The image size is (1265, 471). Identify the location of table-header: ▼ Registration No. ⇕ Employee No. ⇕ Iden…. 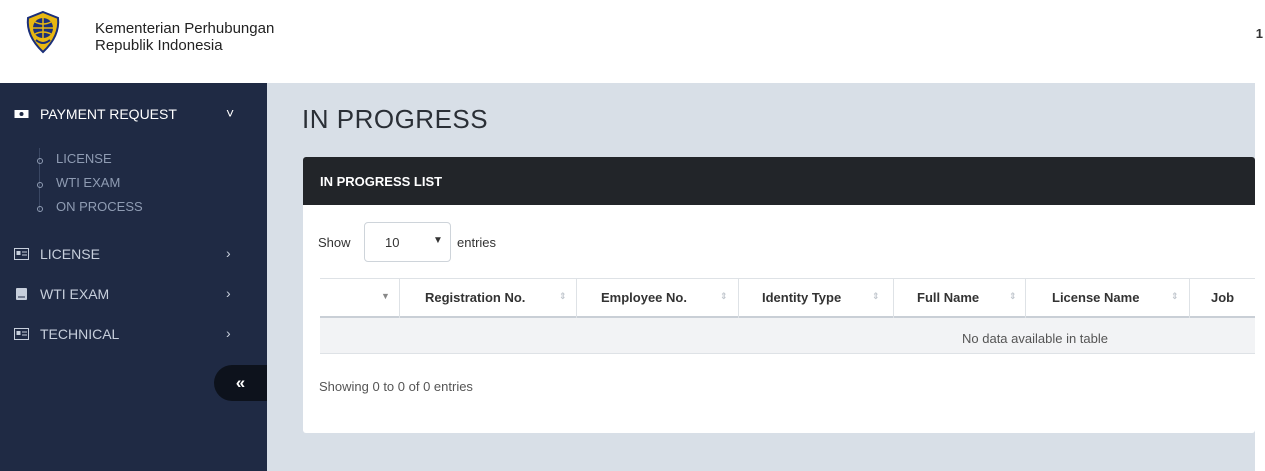
(787, 298).